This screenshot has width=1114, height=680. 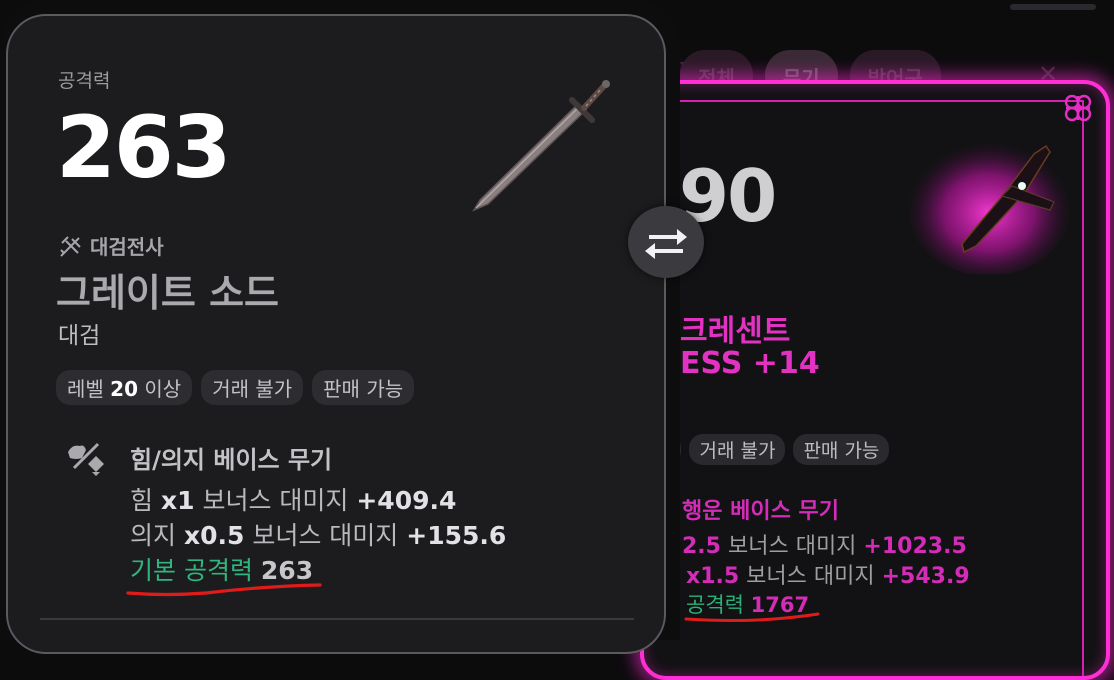 I want to click on item-type: 대검, so click(x=79, y=336).